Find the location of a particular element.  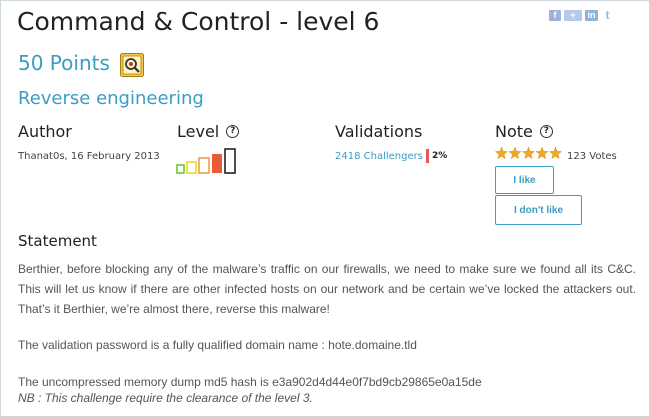

author-info: Thanat0s, 16 February 2013 is located at coordinates (89, 156).